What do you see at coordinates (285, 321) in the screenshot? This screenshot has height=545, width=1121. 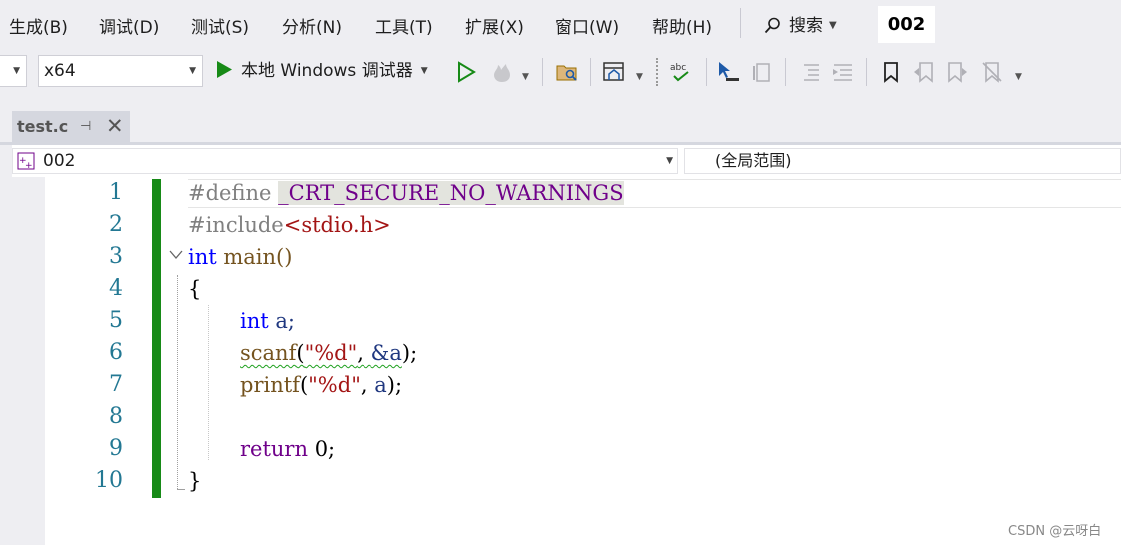 I see `variable-declaration: a;` at bounding box center [285, 321].